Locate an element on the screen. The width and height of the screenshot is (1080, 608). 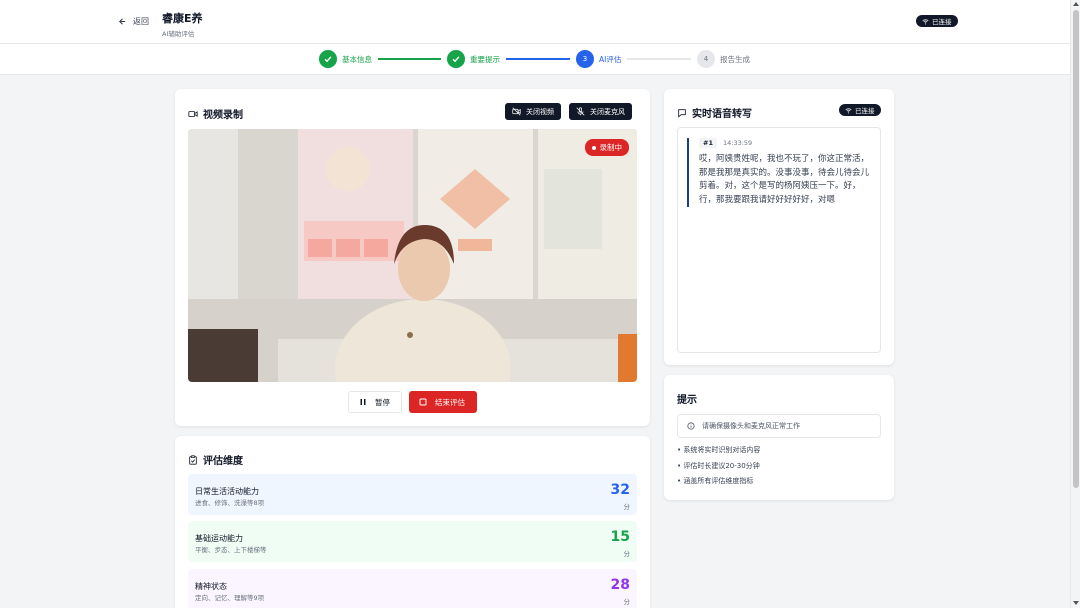
dimension-name: 基础运动能力 is located at coordinates (219, 538).